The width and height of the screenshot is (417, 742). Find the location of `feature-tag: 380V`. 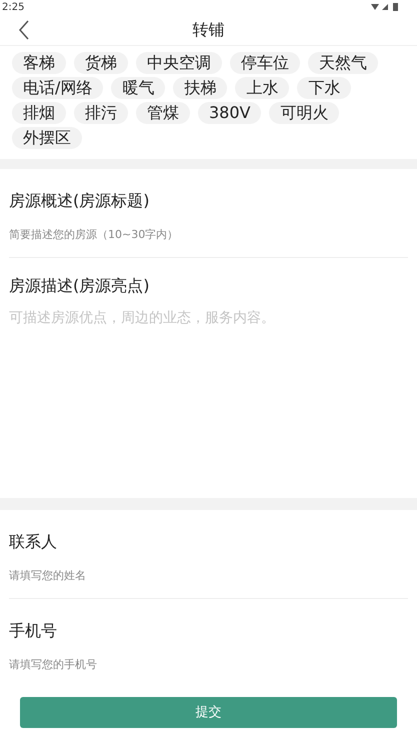

feature-tag: 380V is located at coordinates (230, 113).